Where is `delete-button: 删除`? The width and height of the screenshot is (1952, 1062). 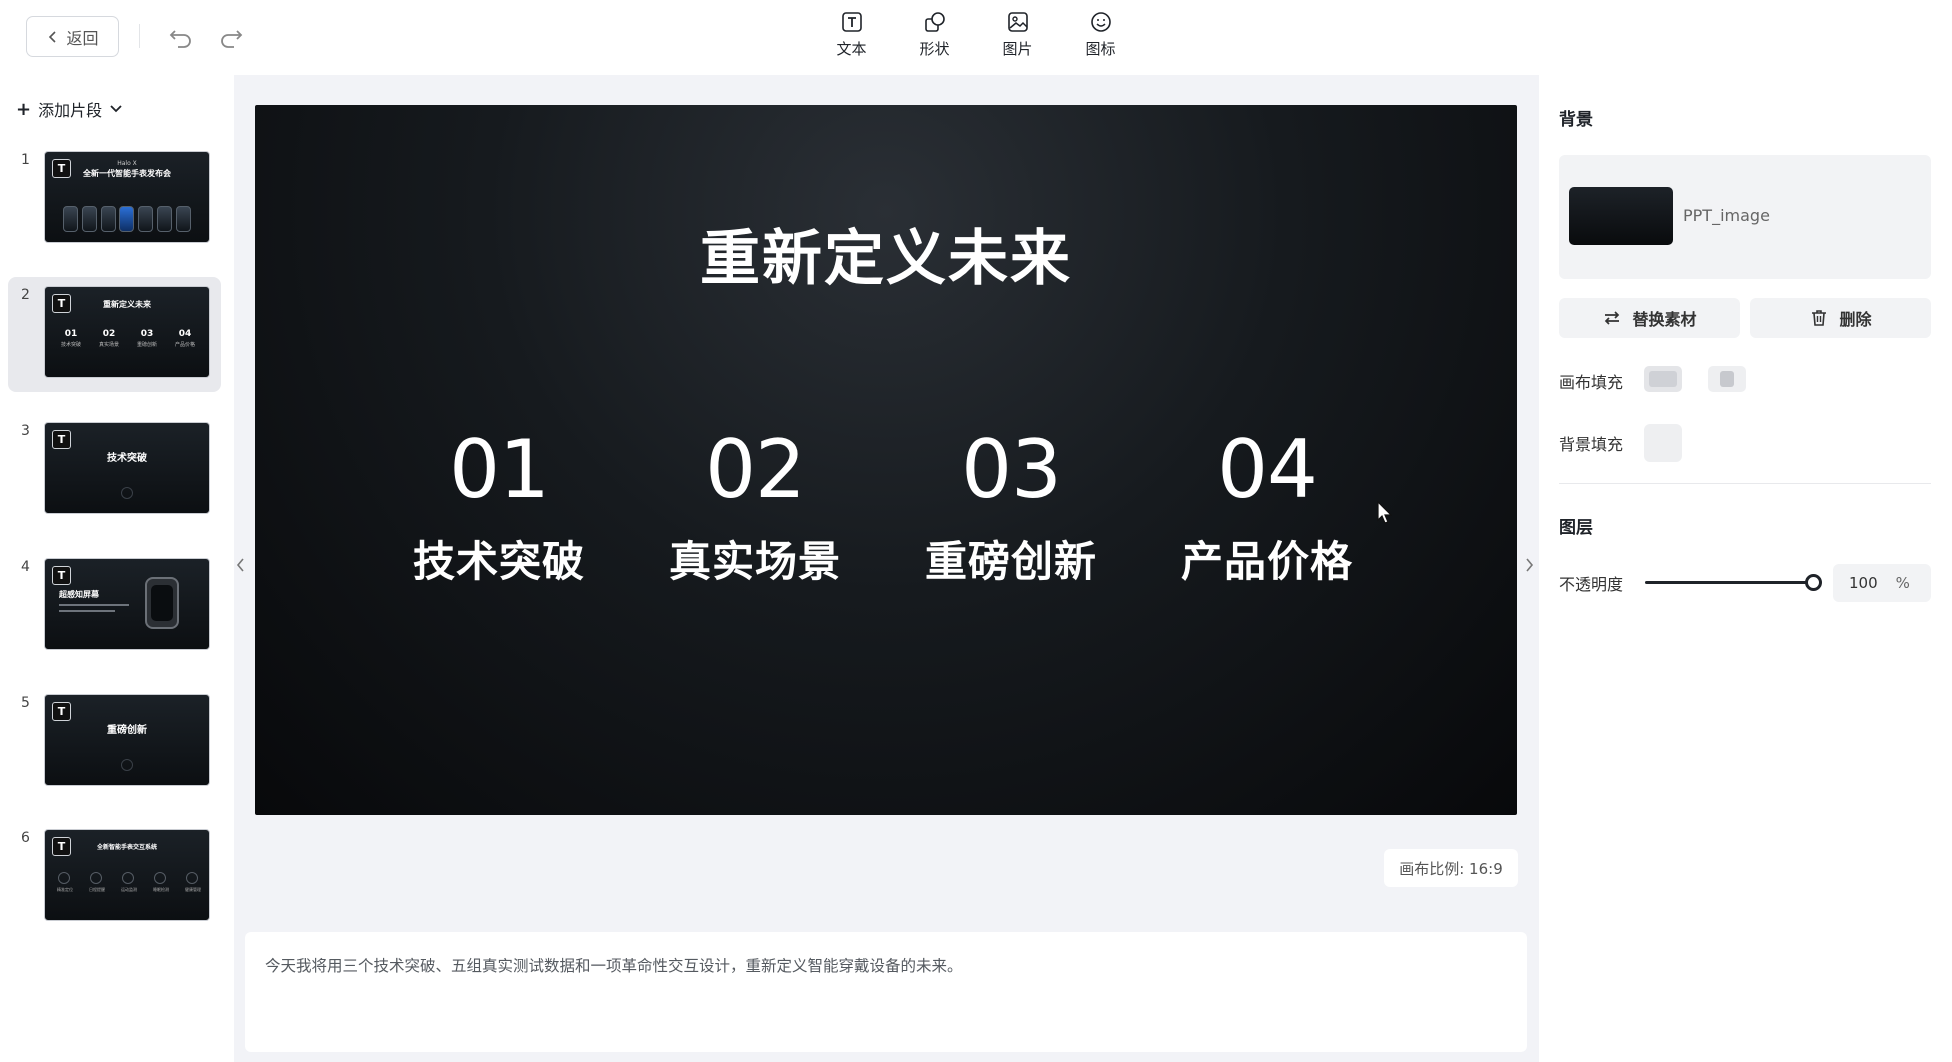
delete-button: 删除 is located at coordinates (1840, 318).